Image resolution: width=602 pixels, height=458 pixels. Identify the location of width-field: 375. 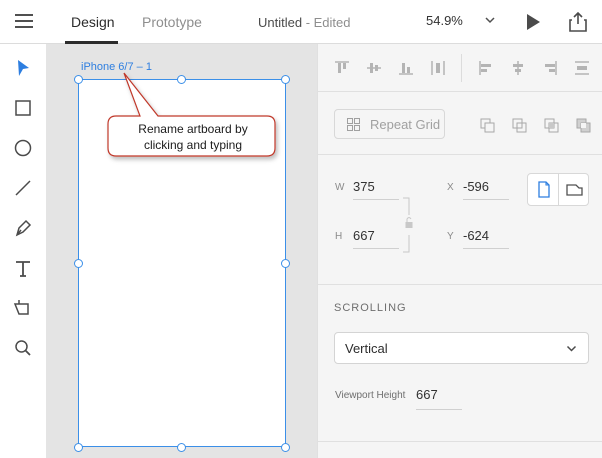
(376, 189).